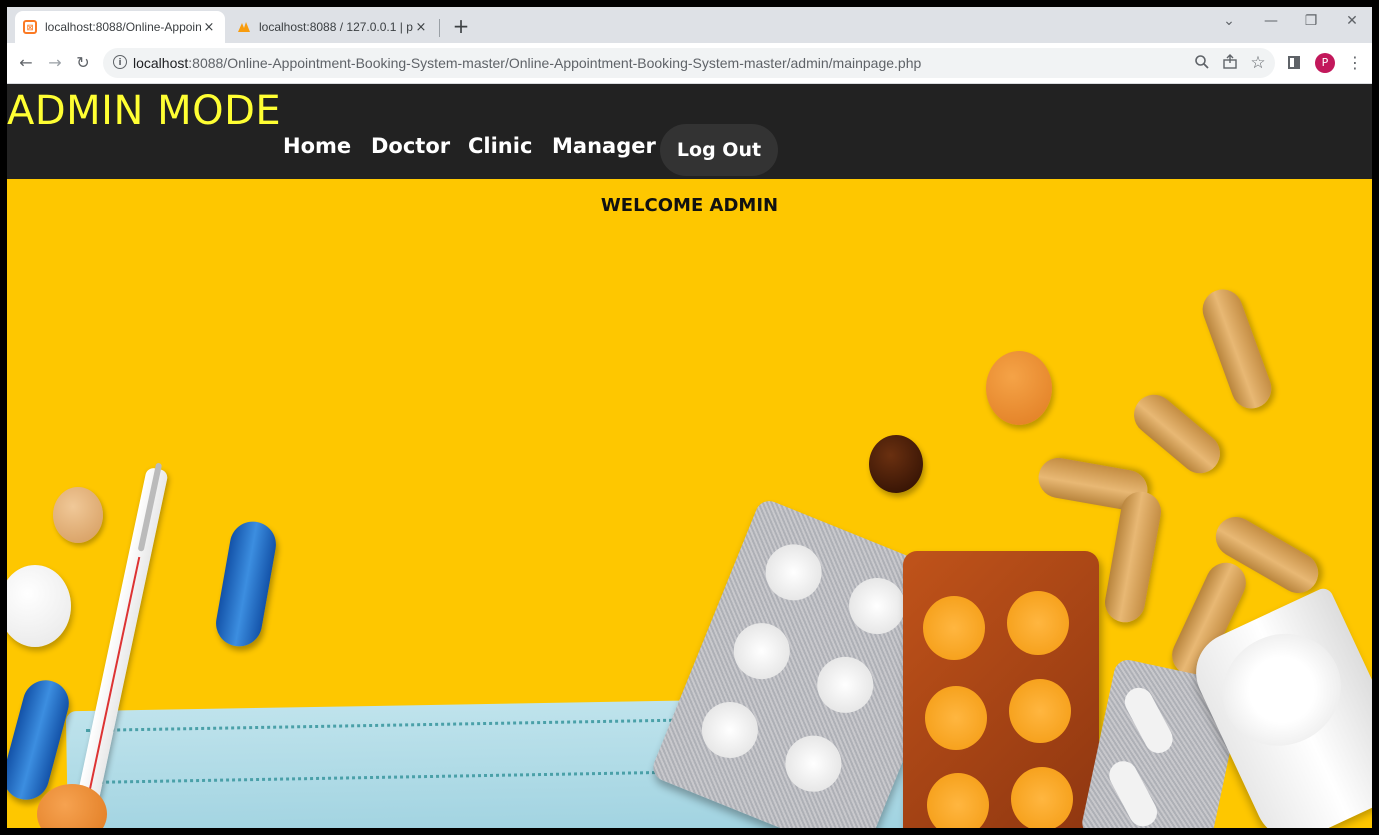 This screenshot has width=1379, height=835. What do you see at coordinates (1352, 21) in the screenshot?
I see `window-close-icon: ✕` at bounding box center [1352, 21].